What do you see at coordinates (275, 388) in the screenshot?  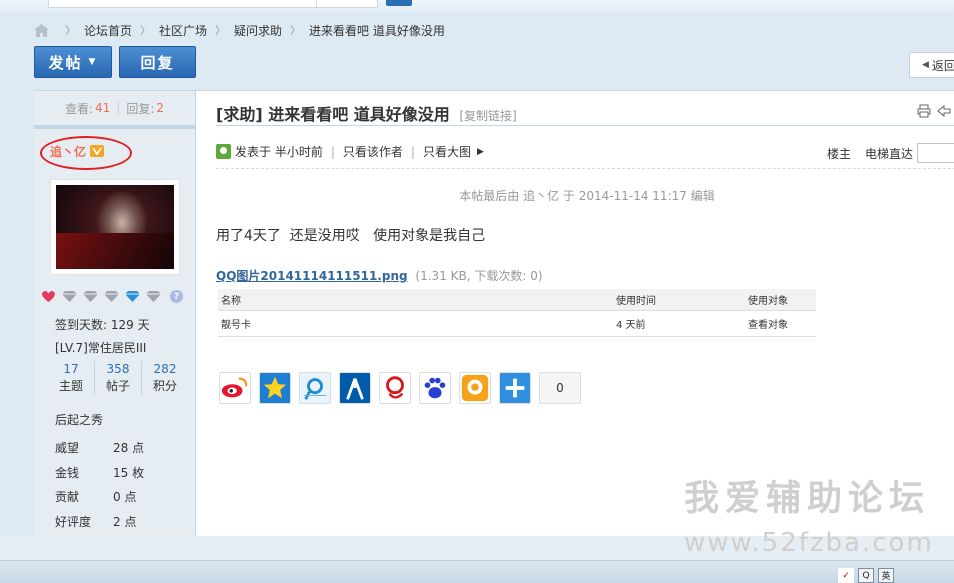 I see `qzone-icon` at bounding box center [275, 388].